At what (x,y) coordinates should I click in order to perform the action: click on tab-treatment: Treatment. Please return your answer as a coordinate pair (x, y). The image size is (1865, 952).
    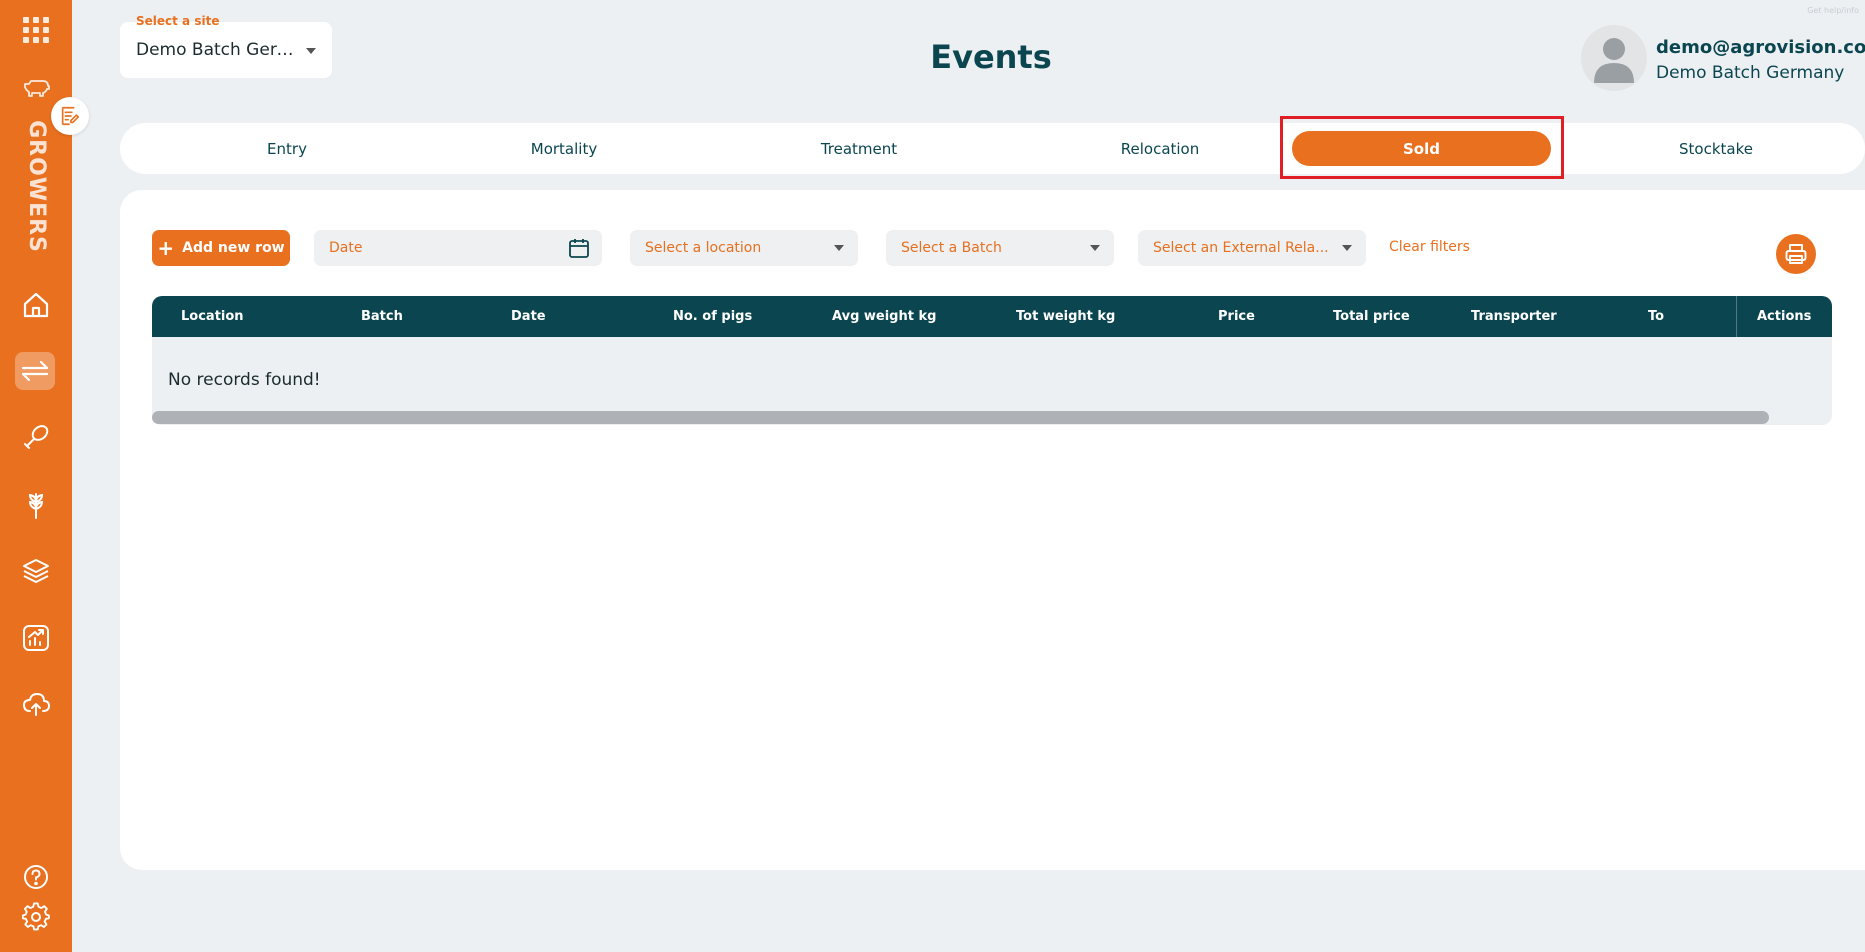
    Looking at the image, I should click on (859, 148).